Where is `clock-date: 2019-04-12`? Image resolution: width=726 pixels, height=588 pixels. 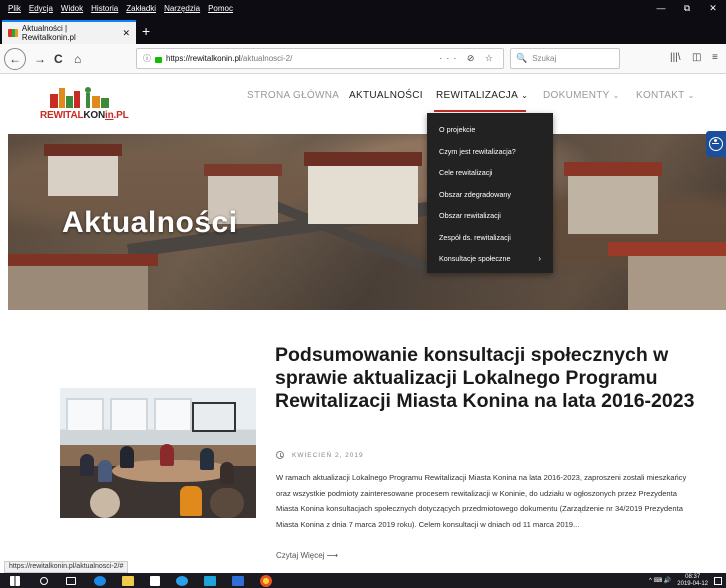
clock-date: 2019-04-12 is located at coordinates (692, 583).